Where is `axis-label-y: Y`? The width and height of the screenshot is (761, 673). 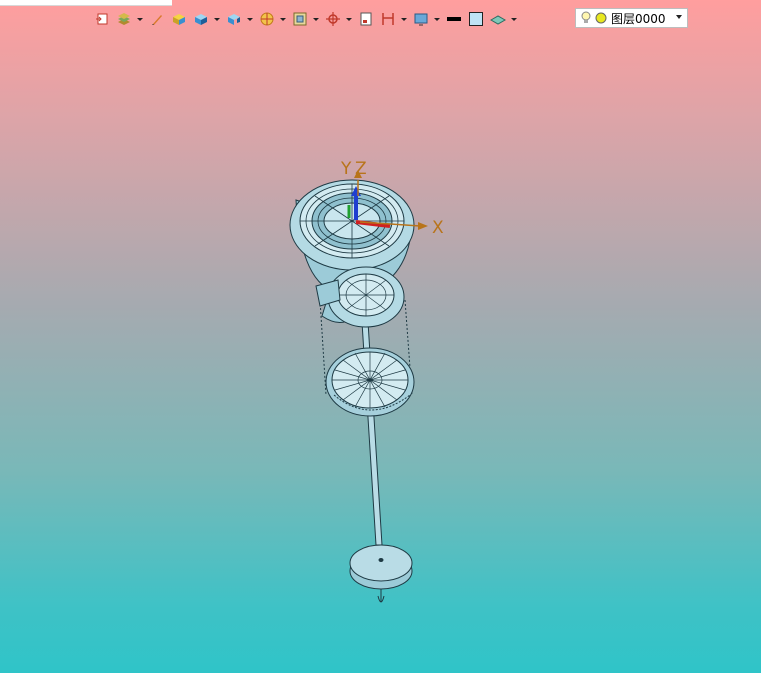
axis-label-y: Y is located at coordinates (346, 169).